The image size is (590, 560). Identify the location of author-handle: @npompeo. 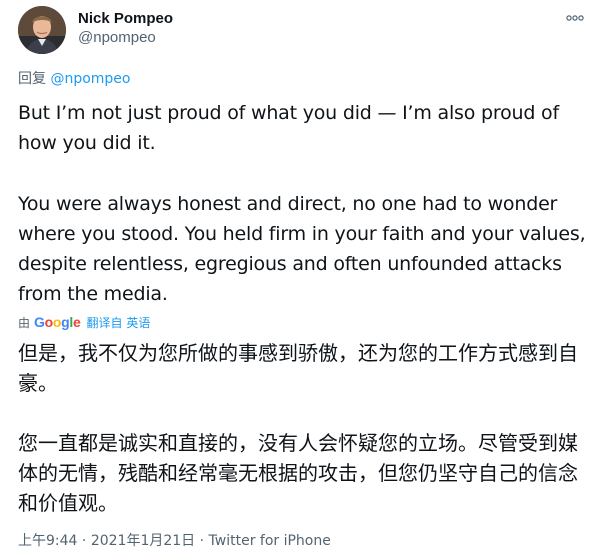
(125, 38).